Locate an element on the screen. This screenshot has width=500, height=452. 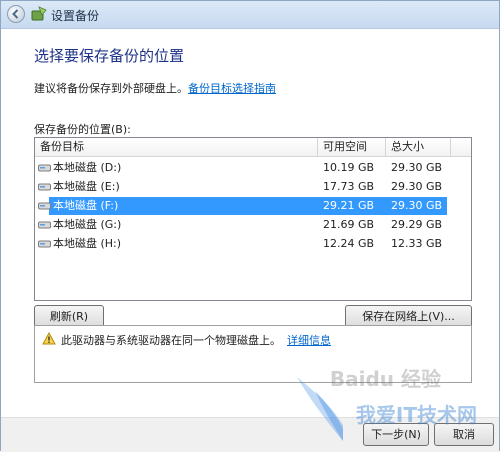
column-header-target: 备份目标 is located at coordinates (176, 147).